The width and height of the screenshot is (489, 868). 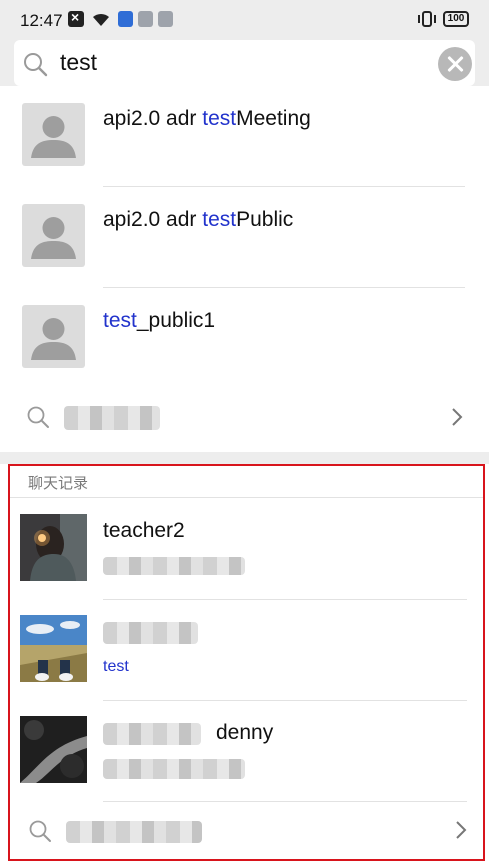 What do you see at coordinates (144, 530) in the screenshot?
I see `chat-title: teacher2` at bounding box center [144, 530].